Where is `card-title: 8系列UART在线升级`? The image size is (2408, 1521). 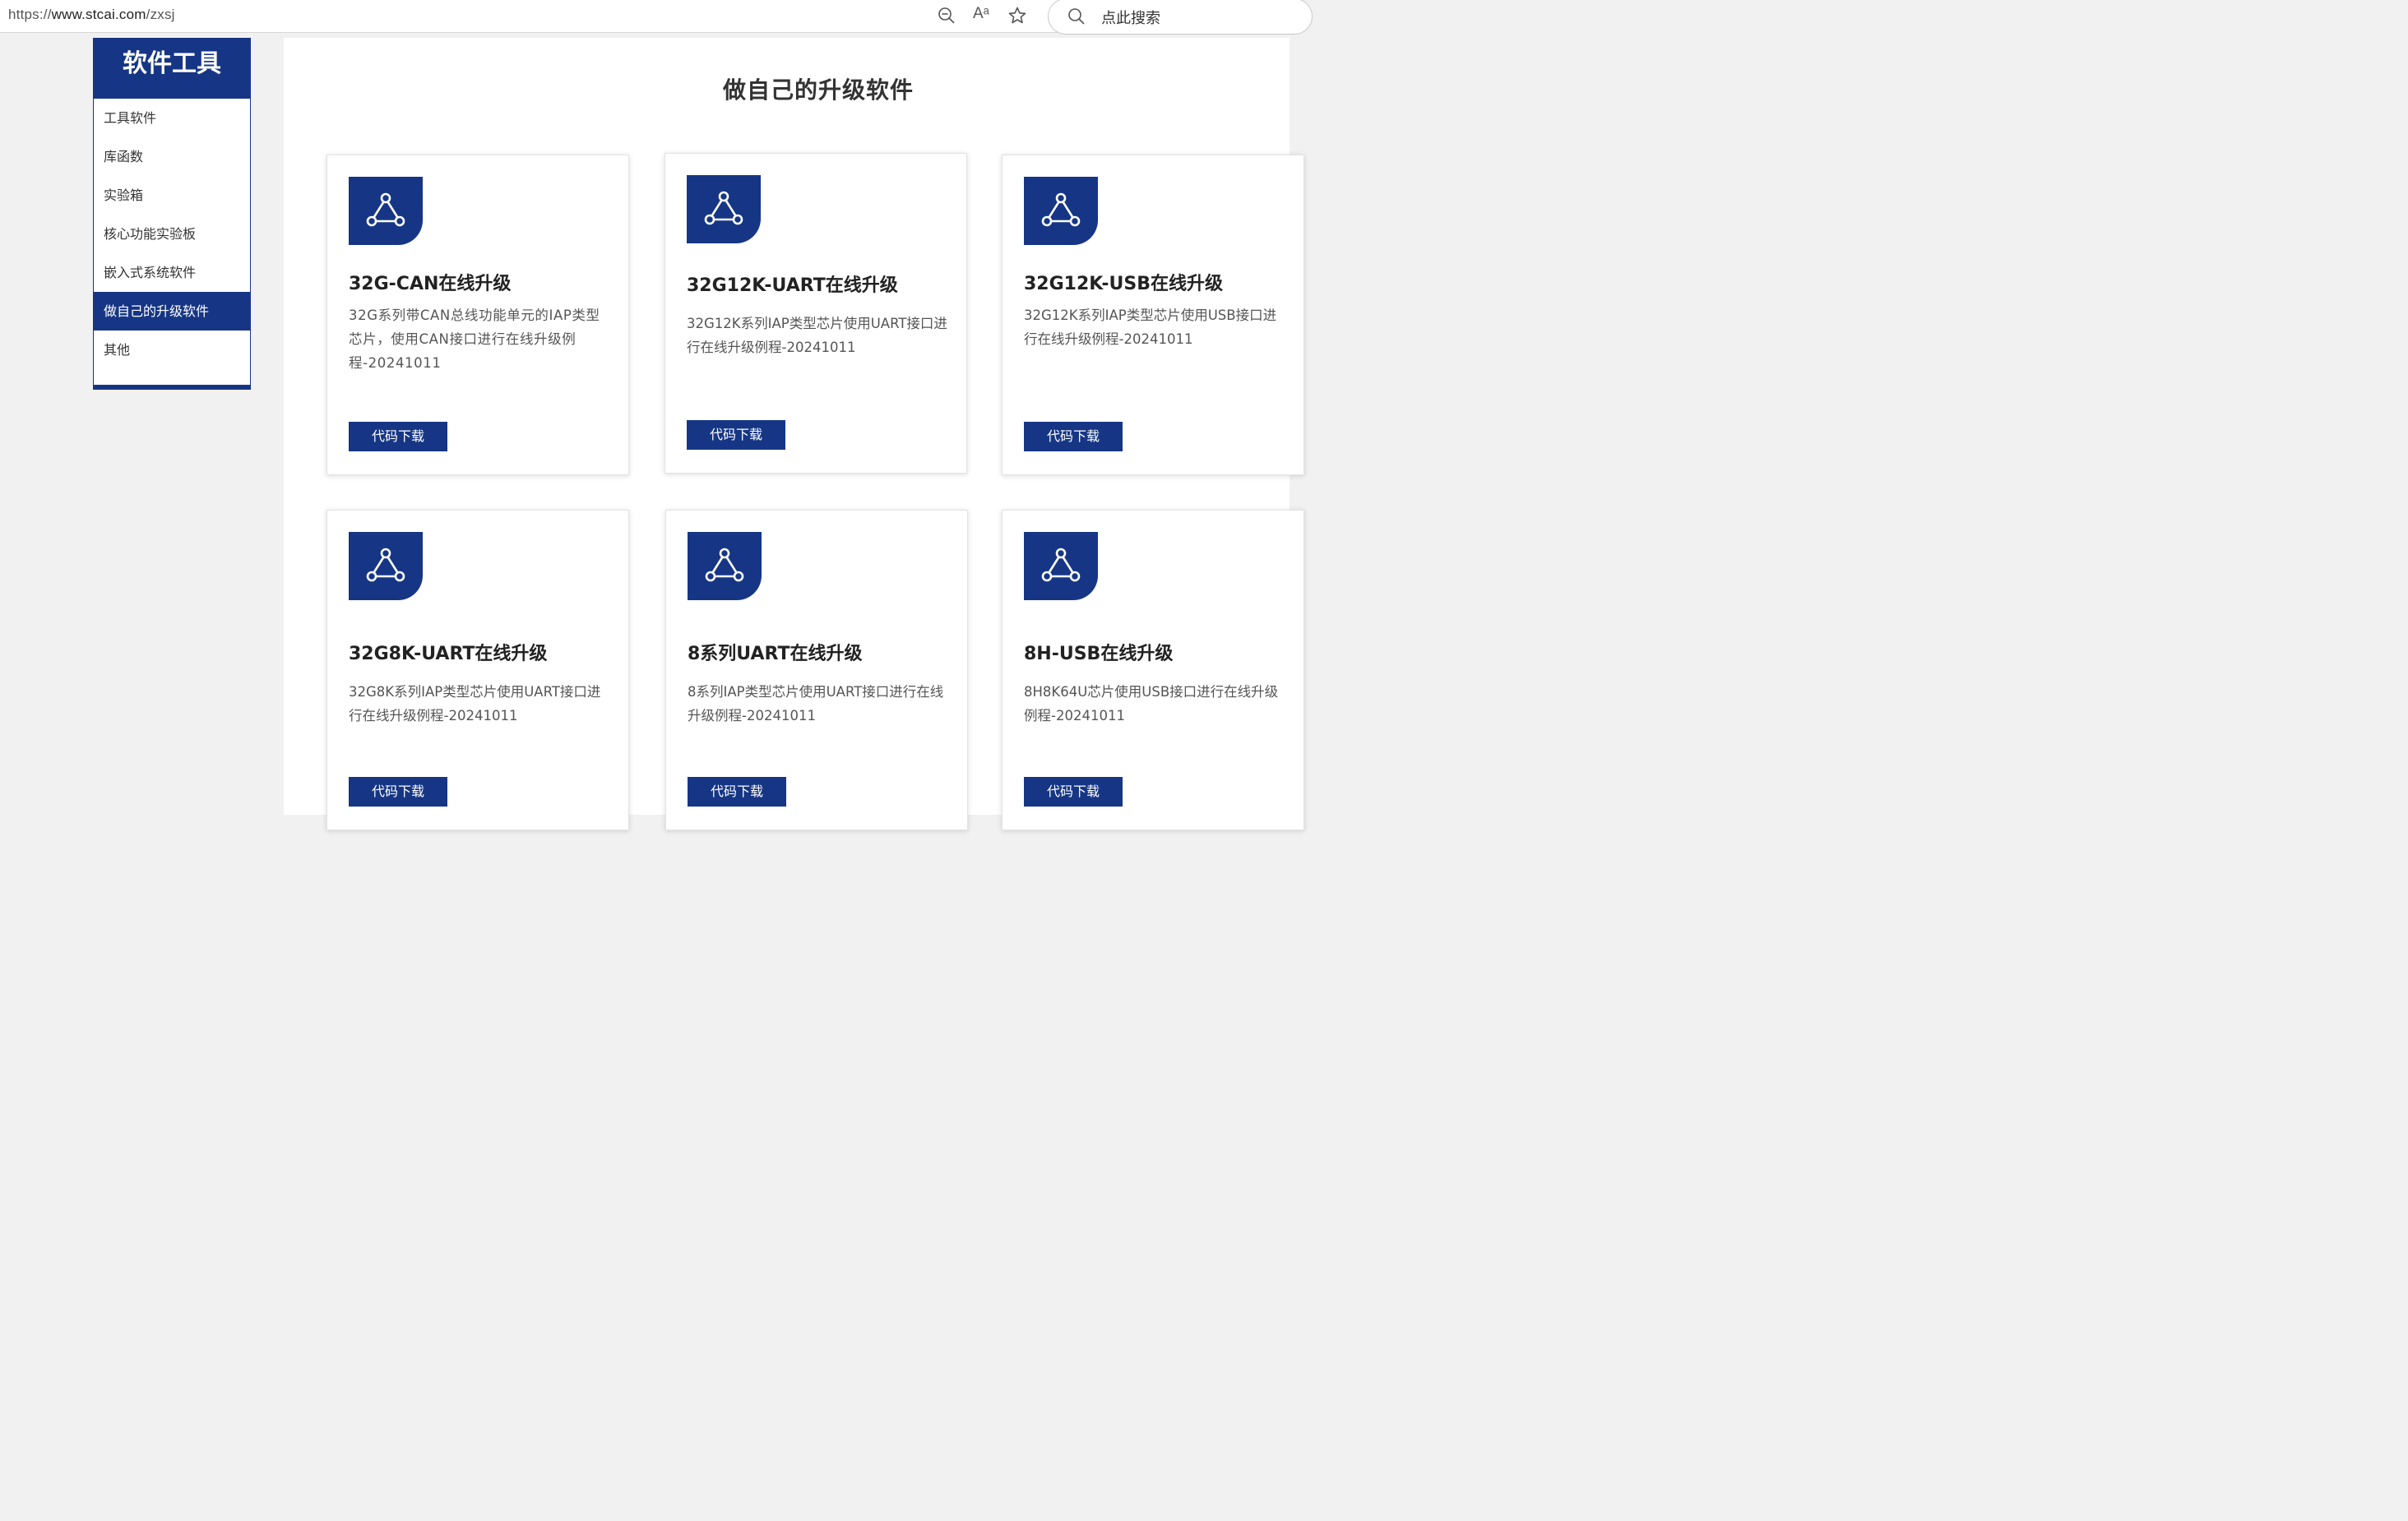
card-title: 8系列UART在线升级 is located at coordinates (775, 654).